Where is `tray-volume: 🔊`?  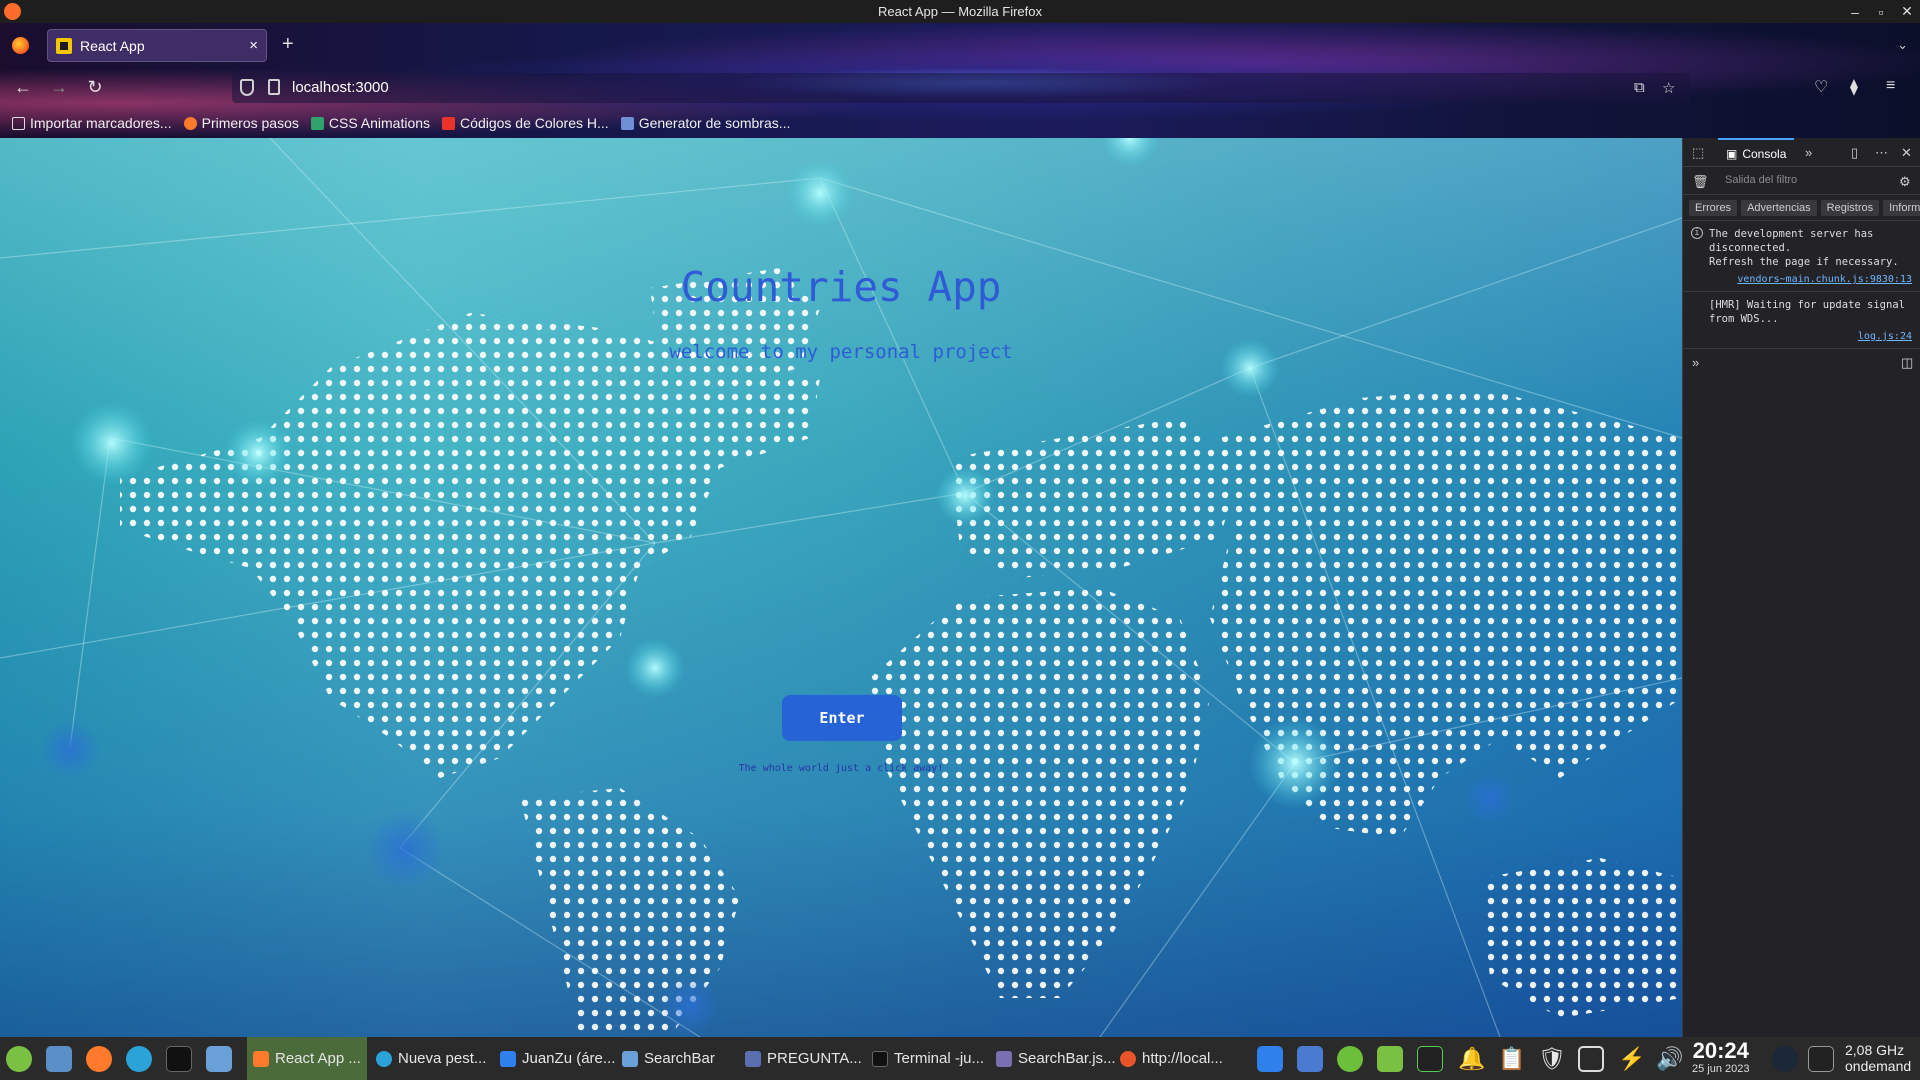 tray-volume: 🔊 is located at coordinates (1669, 1058).